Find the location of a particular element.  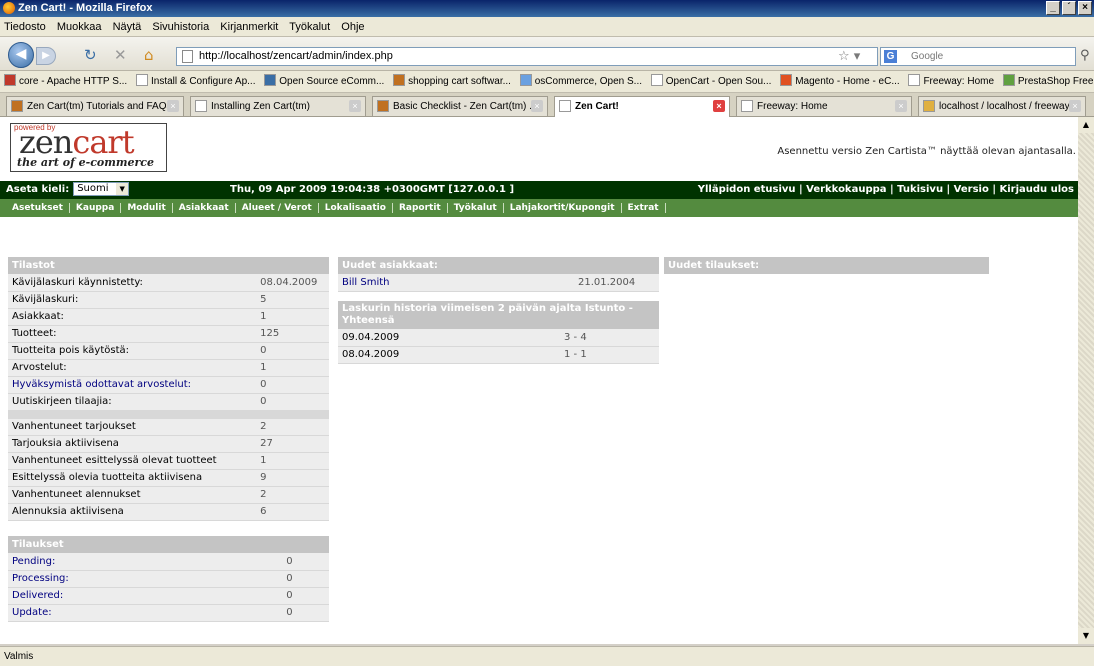

table-row: Vanhentuneet tarjoukset 2 is located at coordinates (168, 427).